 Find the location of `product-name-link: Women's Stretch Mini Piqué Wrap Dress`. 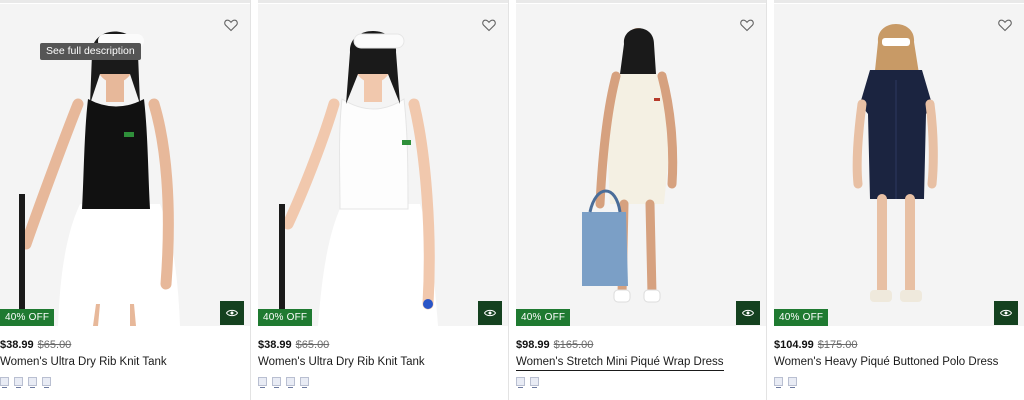

product-name-link: Women's Stretch Mini Piqué Wrap Dress is located at coordinates (620, 363).